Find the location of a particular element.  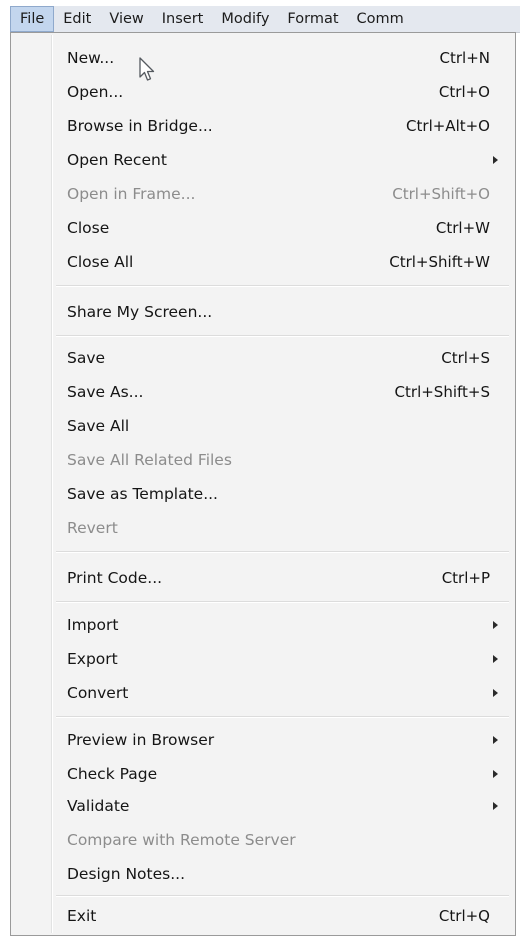

menu-item-exit: Exit Ctrl+Q is located at coordinates (263, 916).